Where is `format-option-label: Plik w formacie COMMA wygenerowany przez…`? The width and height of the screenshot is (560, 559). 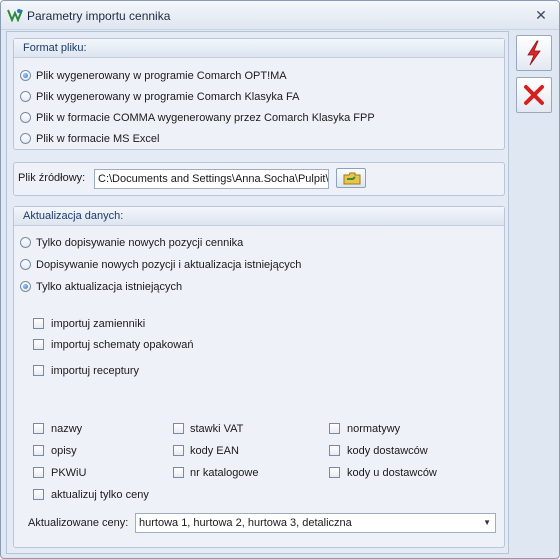
format-option-label: Plik w formacie COMMA wygenerowany przez… is located at coordinates (205, 118).